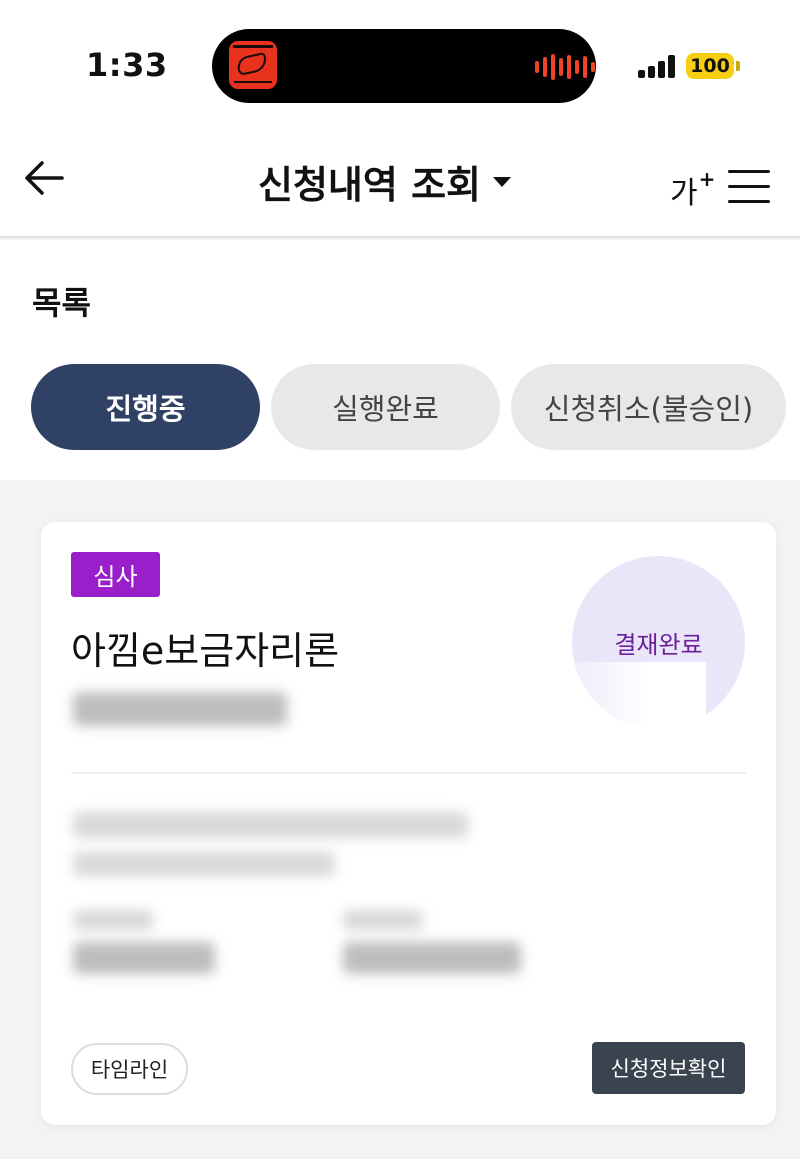  Describe the element at coordinates (636, 718) in the screenshot. I see `status-fade-overlay` at that location.